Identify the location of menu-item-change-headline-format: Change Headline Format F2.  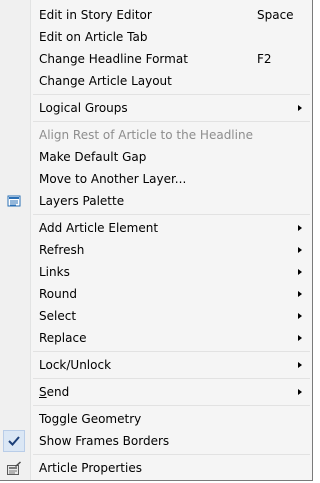
(156, 59).